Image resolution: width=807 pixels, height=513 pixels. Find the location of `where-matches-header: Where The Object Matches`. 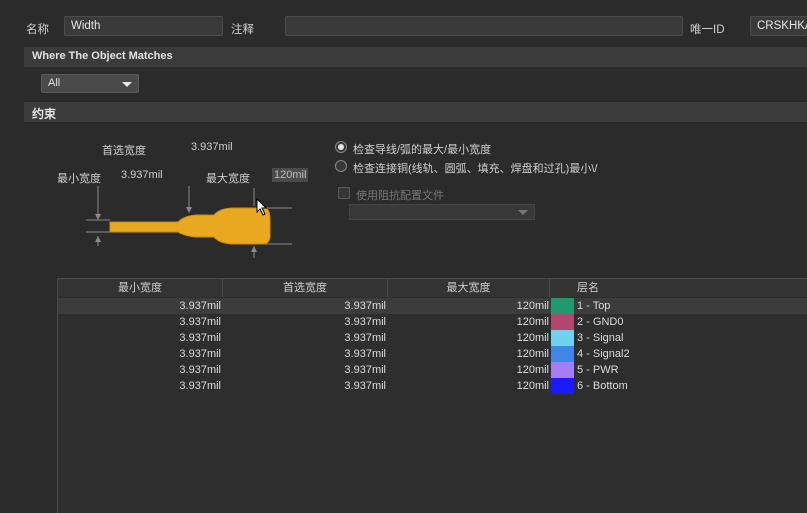

where-matches-header: Where The Object Matches is located at coordinates (415, 57).